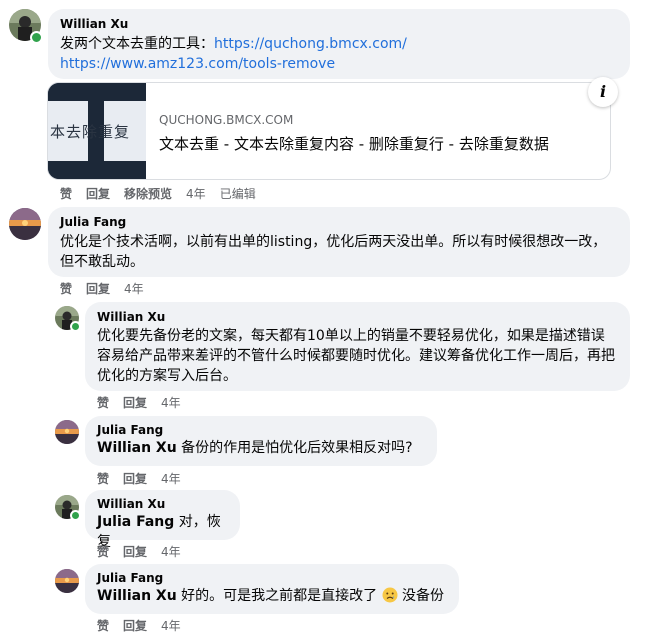 Image resolution: width=649 pixels, height=635 pixels. I want to click on link-quchong: https://quchong.bmcx.com/, so click(310, 44).